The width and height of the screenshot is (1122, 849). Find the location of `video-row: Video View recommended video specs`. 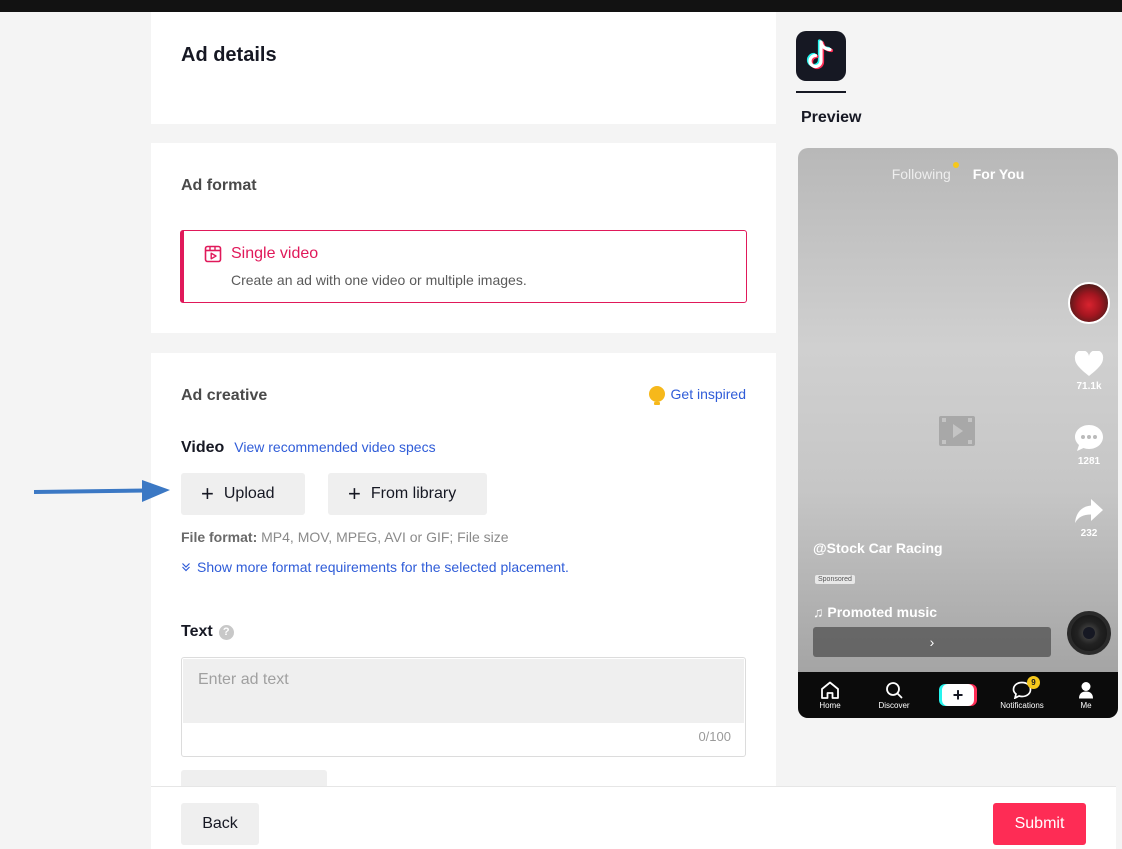

video-row: Video View recommended video specs is located at coordinates (308, 448).